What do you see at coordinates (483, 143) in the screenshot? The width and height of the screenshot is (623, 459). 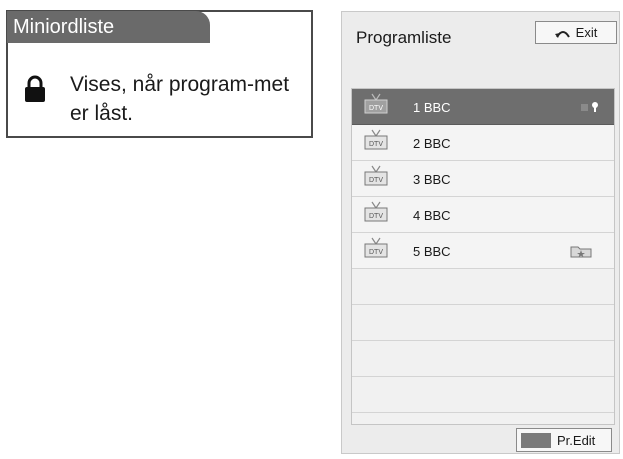 I see `channel-row-2: DTV 2 BBC` at bounding box center [483, 143].